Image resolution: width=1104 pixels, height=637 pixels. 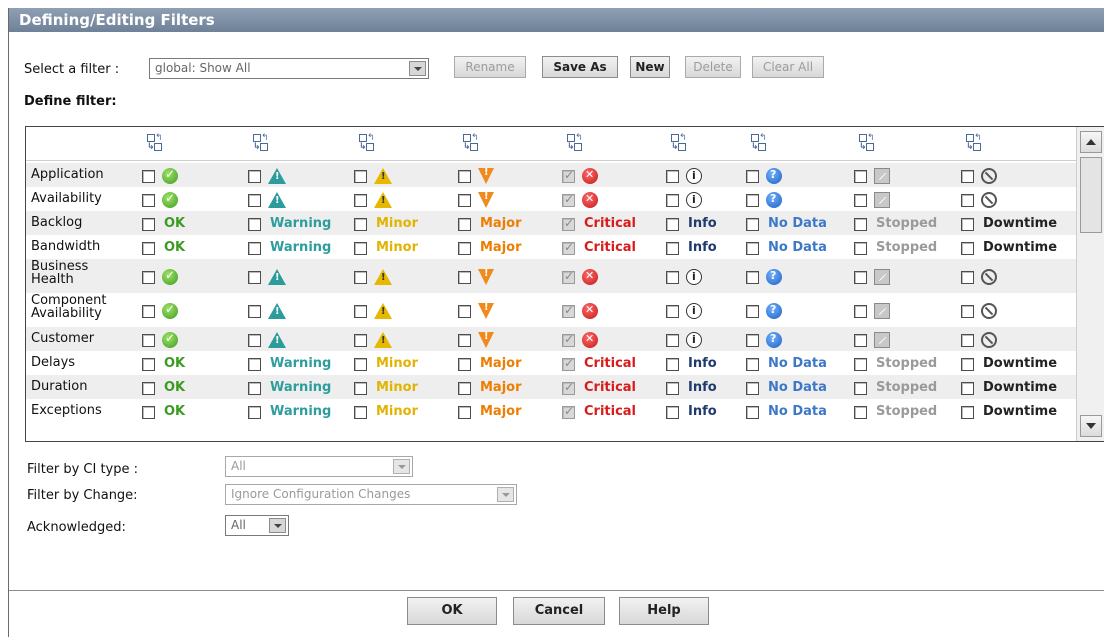 What do you see at coordinates (452, 611) in the screenshot?
I see `ok-button: OK` at bounding box center [452, 611].